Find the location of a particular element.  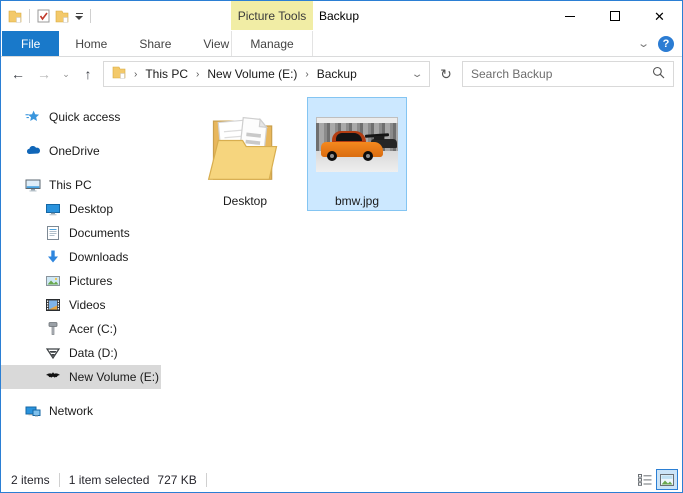

search-input is located at coordinates (553, 74).